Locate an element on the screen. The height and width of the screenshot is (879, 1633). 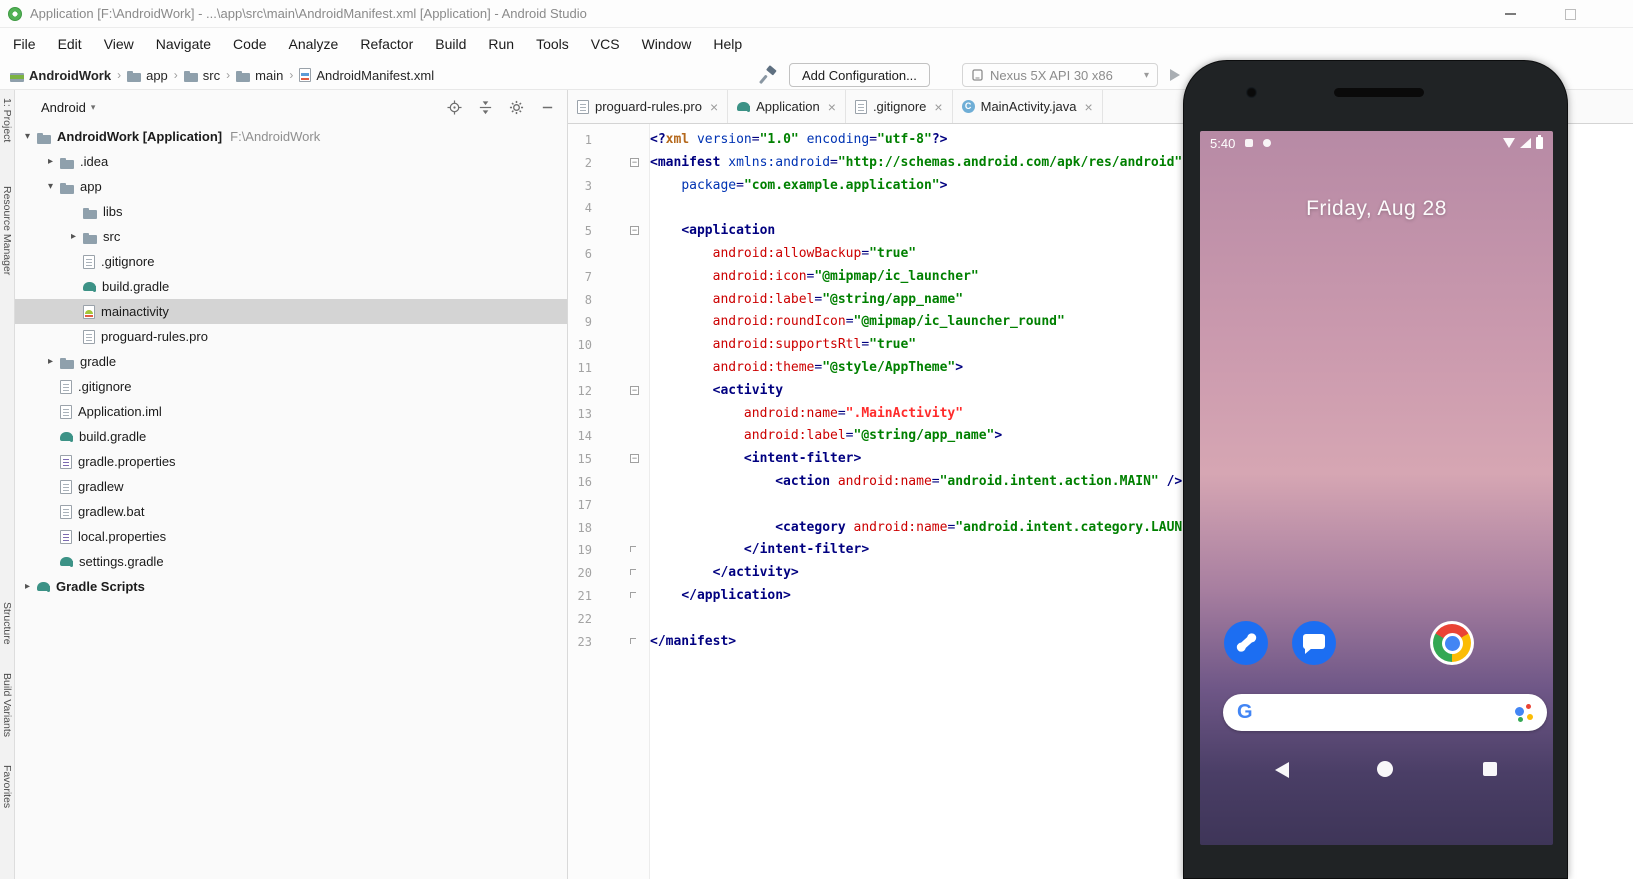
locate-file-button is located at coordinates (454, 107).